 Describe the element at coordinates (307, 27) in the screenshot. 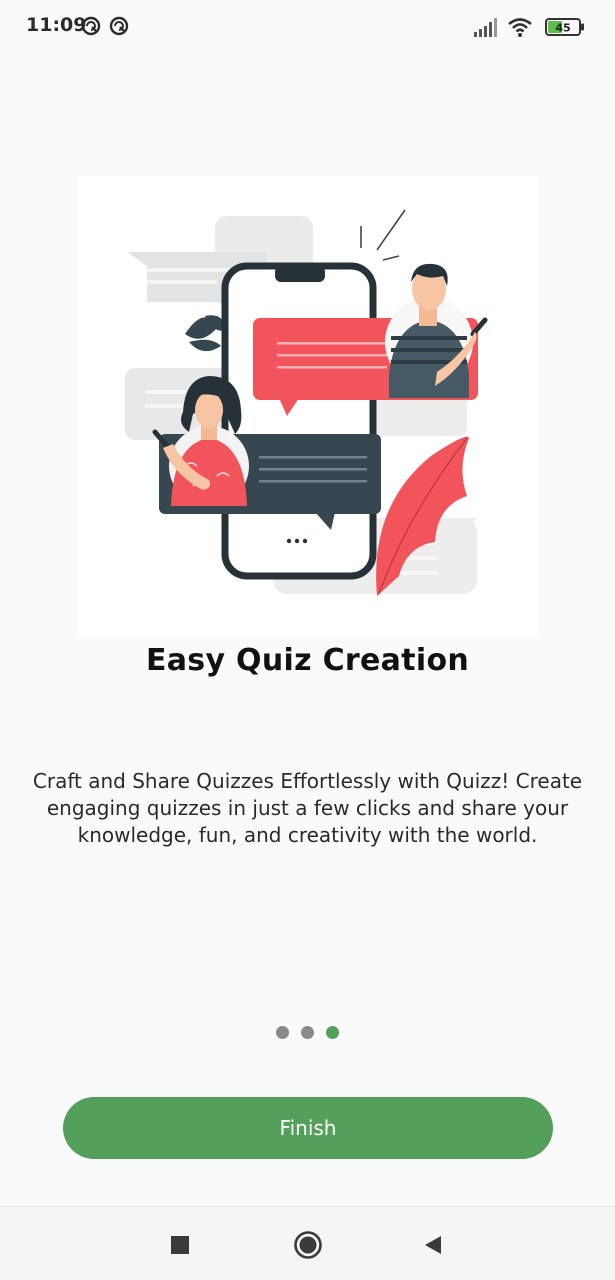

I see `status-bar: 11:09 45` at that location.